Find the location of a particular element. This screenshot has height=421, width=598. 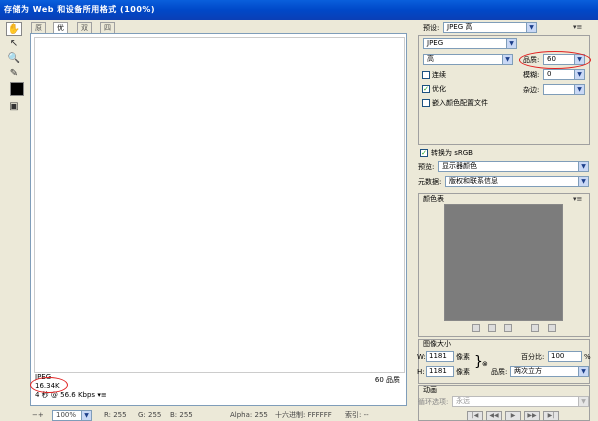

blur-label: 模糊: is located at coordinates (531, 75).